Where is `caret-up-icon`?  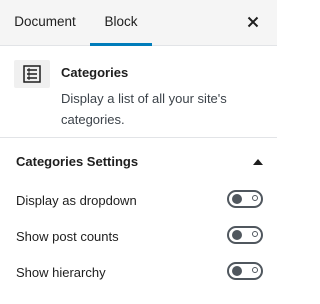 caret-up-icon is located at coordinates (258, 162).